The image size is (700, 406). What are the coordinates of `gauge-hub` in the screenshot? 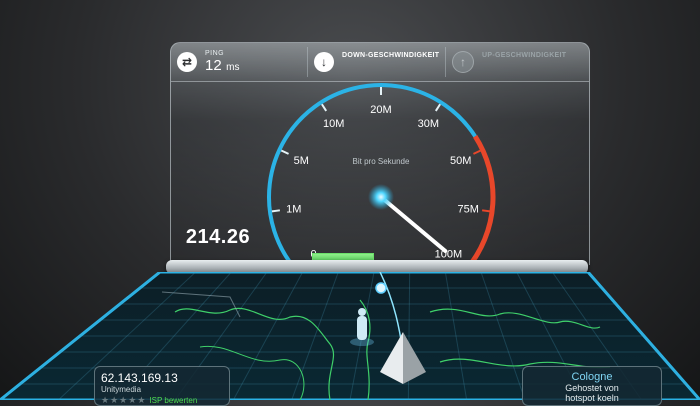 It's located at (381, 197).